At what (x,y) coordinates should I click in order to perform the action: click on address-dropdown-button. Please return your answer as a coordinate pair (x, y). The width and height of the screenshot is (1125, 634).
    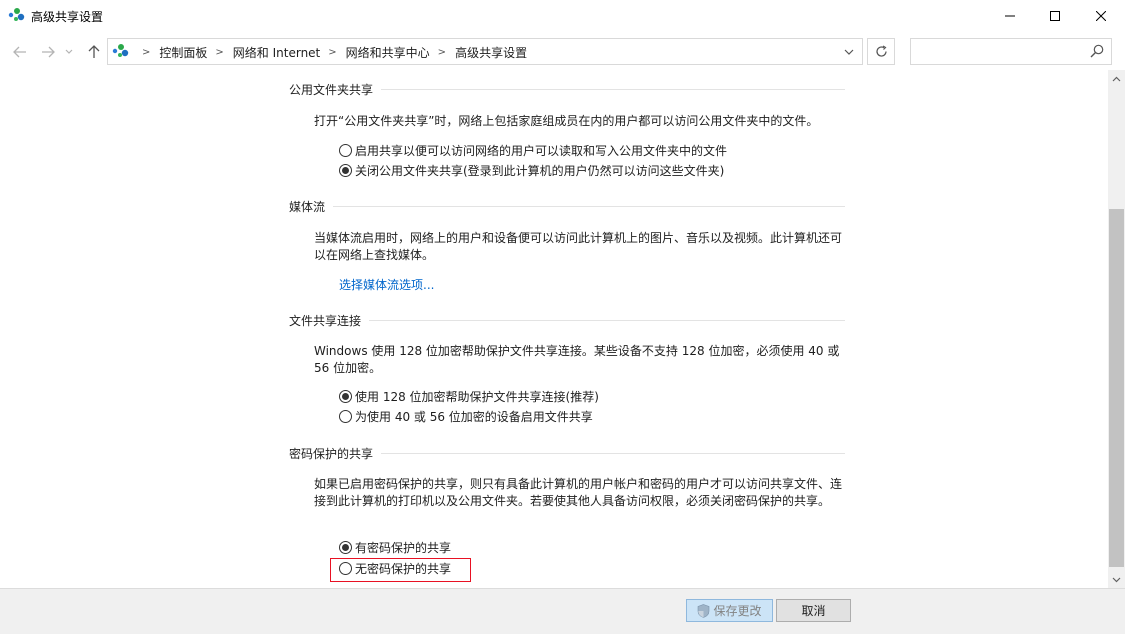
    Looking at the image, I should click on (848, 51).